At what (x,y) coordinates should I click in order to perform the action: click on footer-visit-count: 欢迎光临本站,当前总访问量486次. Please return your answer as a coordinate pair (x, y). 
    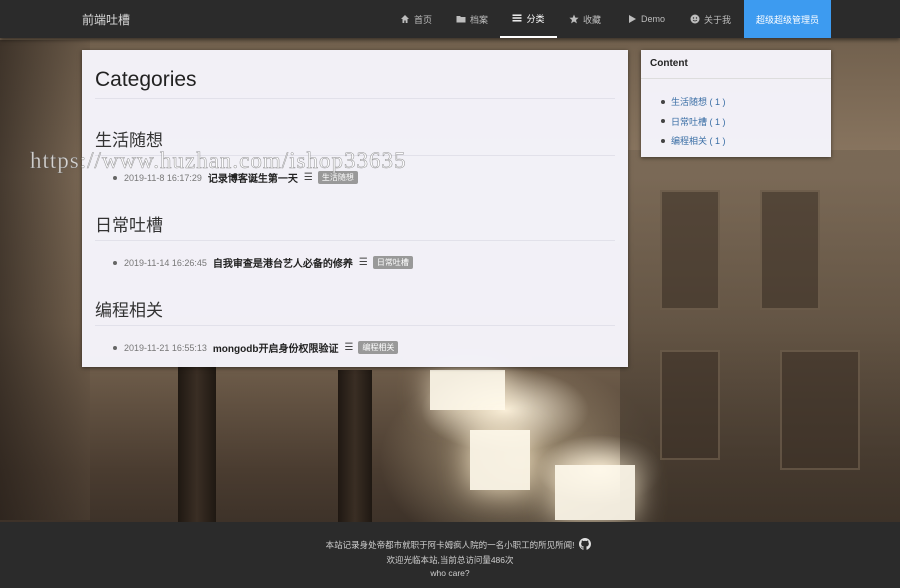
    Looking at the image, I should click on (450, 560).